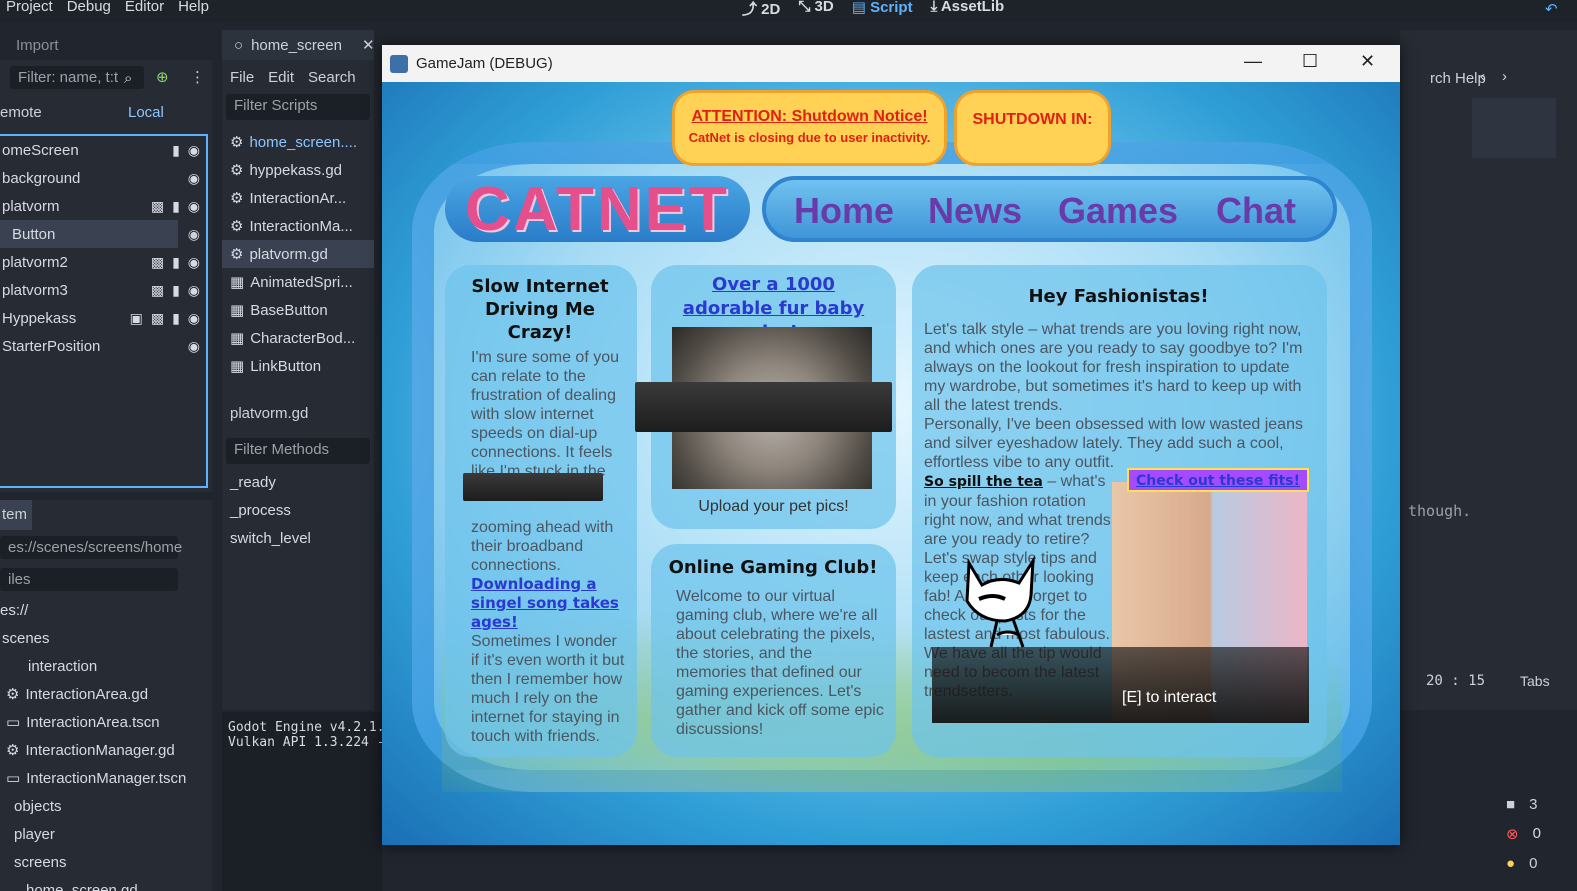  Describe the element at coordinates (89, 7) in the screenshot. I see `menu-debug: Debug` at that location.